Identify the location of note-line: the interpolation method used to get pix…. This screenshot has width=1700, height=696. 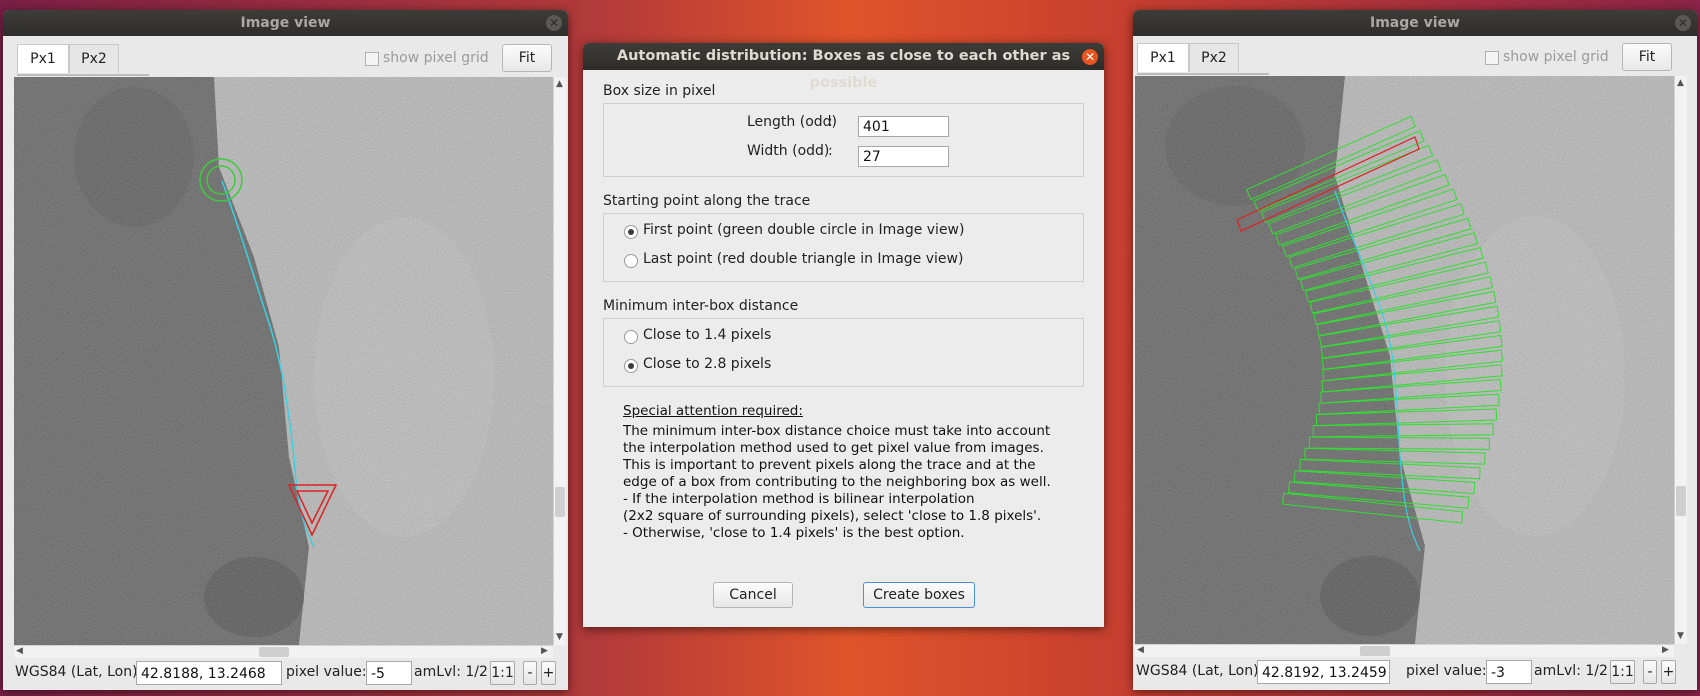
(833, 448).